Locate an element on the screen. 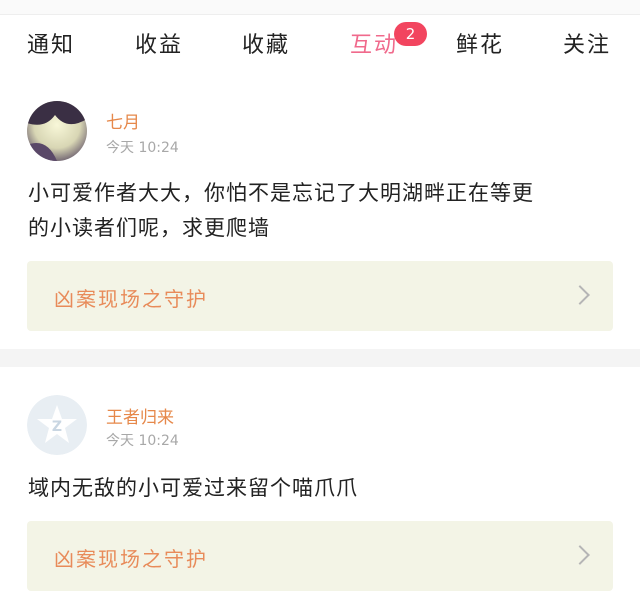 This screenshot has width=640, height=599. tab-earnings: 收益 is located at coordinates (159, 43).